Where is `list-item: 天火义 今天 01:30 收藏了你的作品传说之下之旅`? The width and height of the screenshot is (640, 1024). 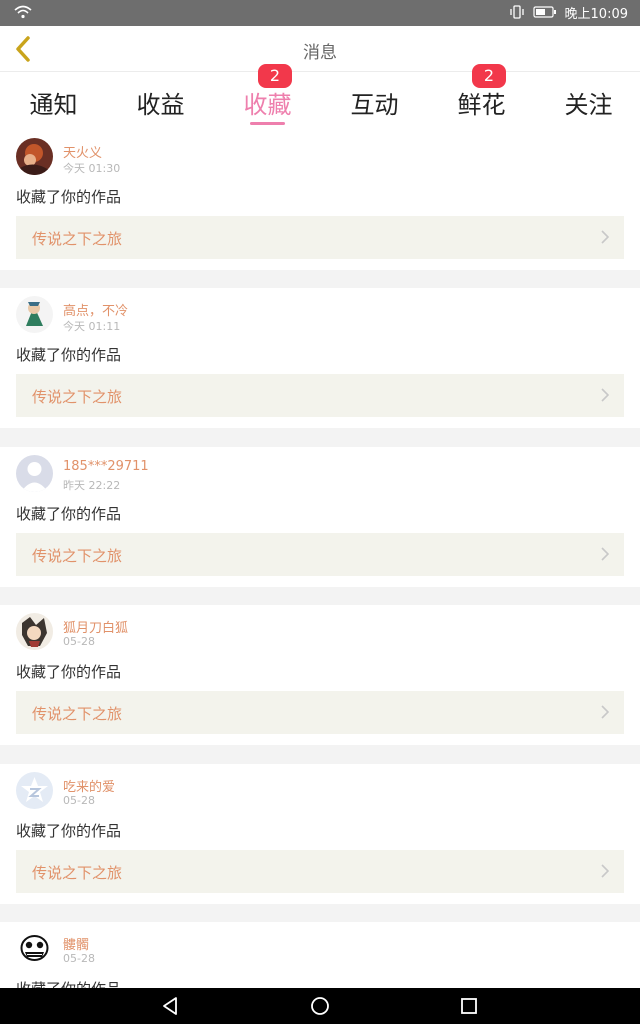
list-item: 天火义 今天 01:30 收藏了你的作品传说之下之旅 is located at coordinates (320, 200).